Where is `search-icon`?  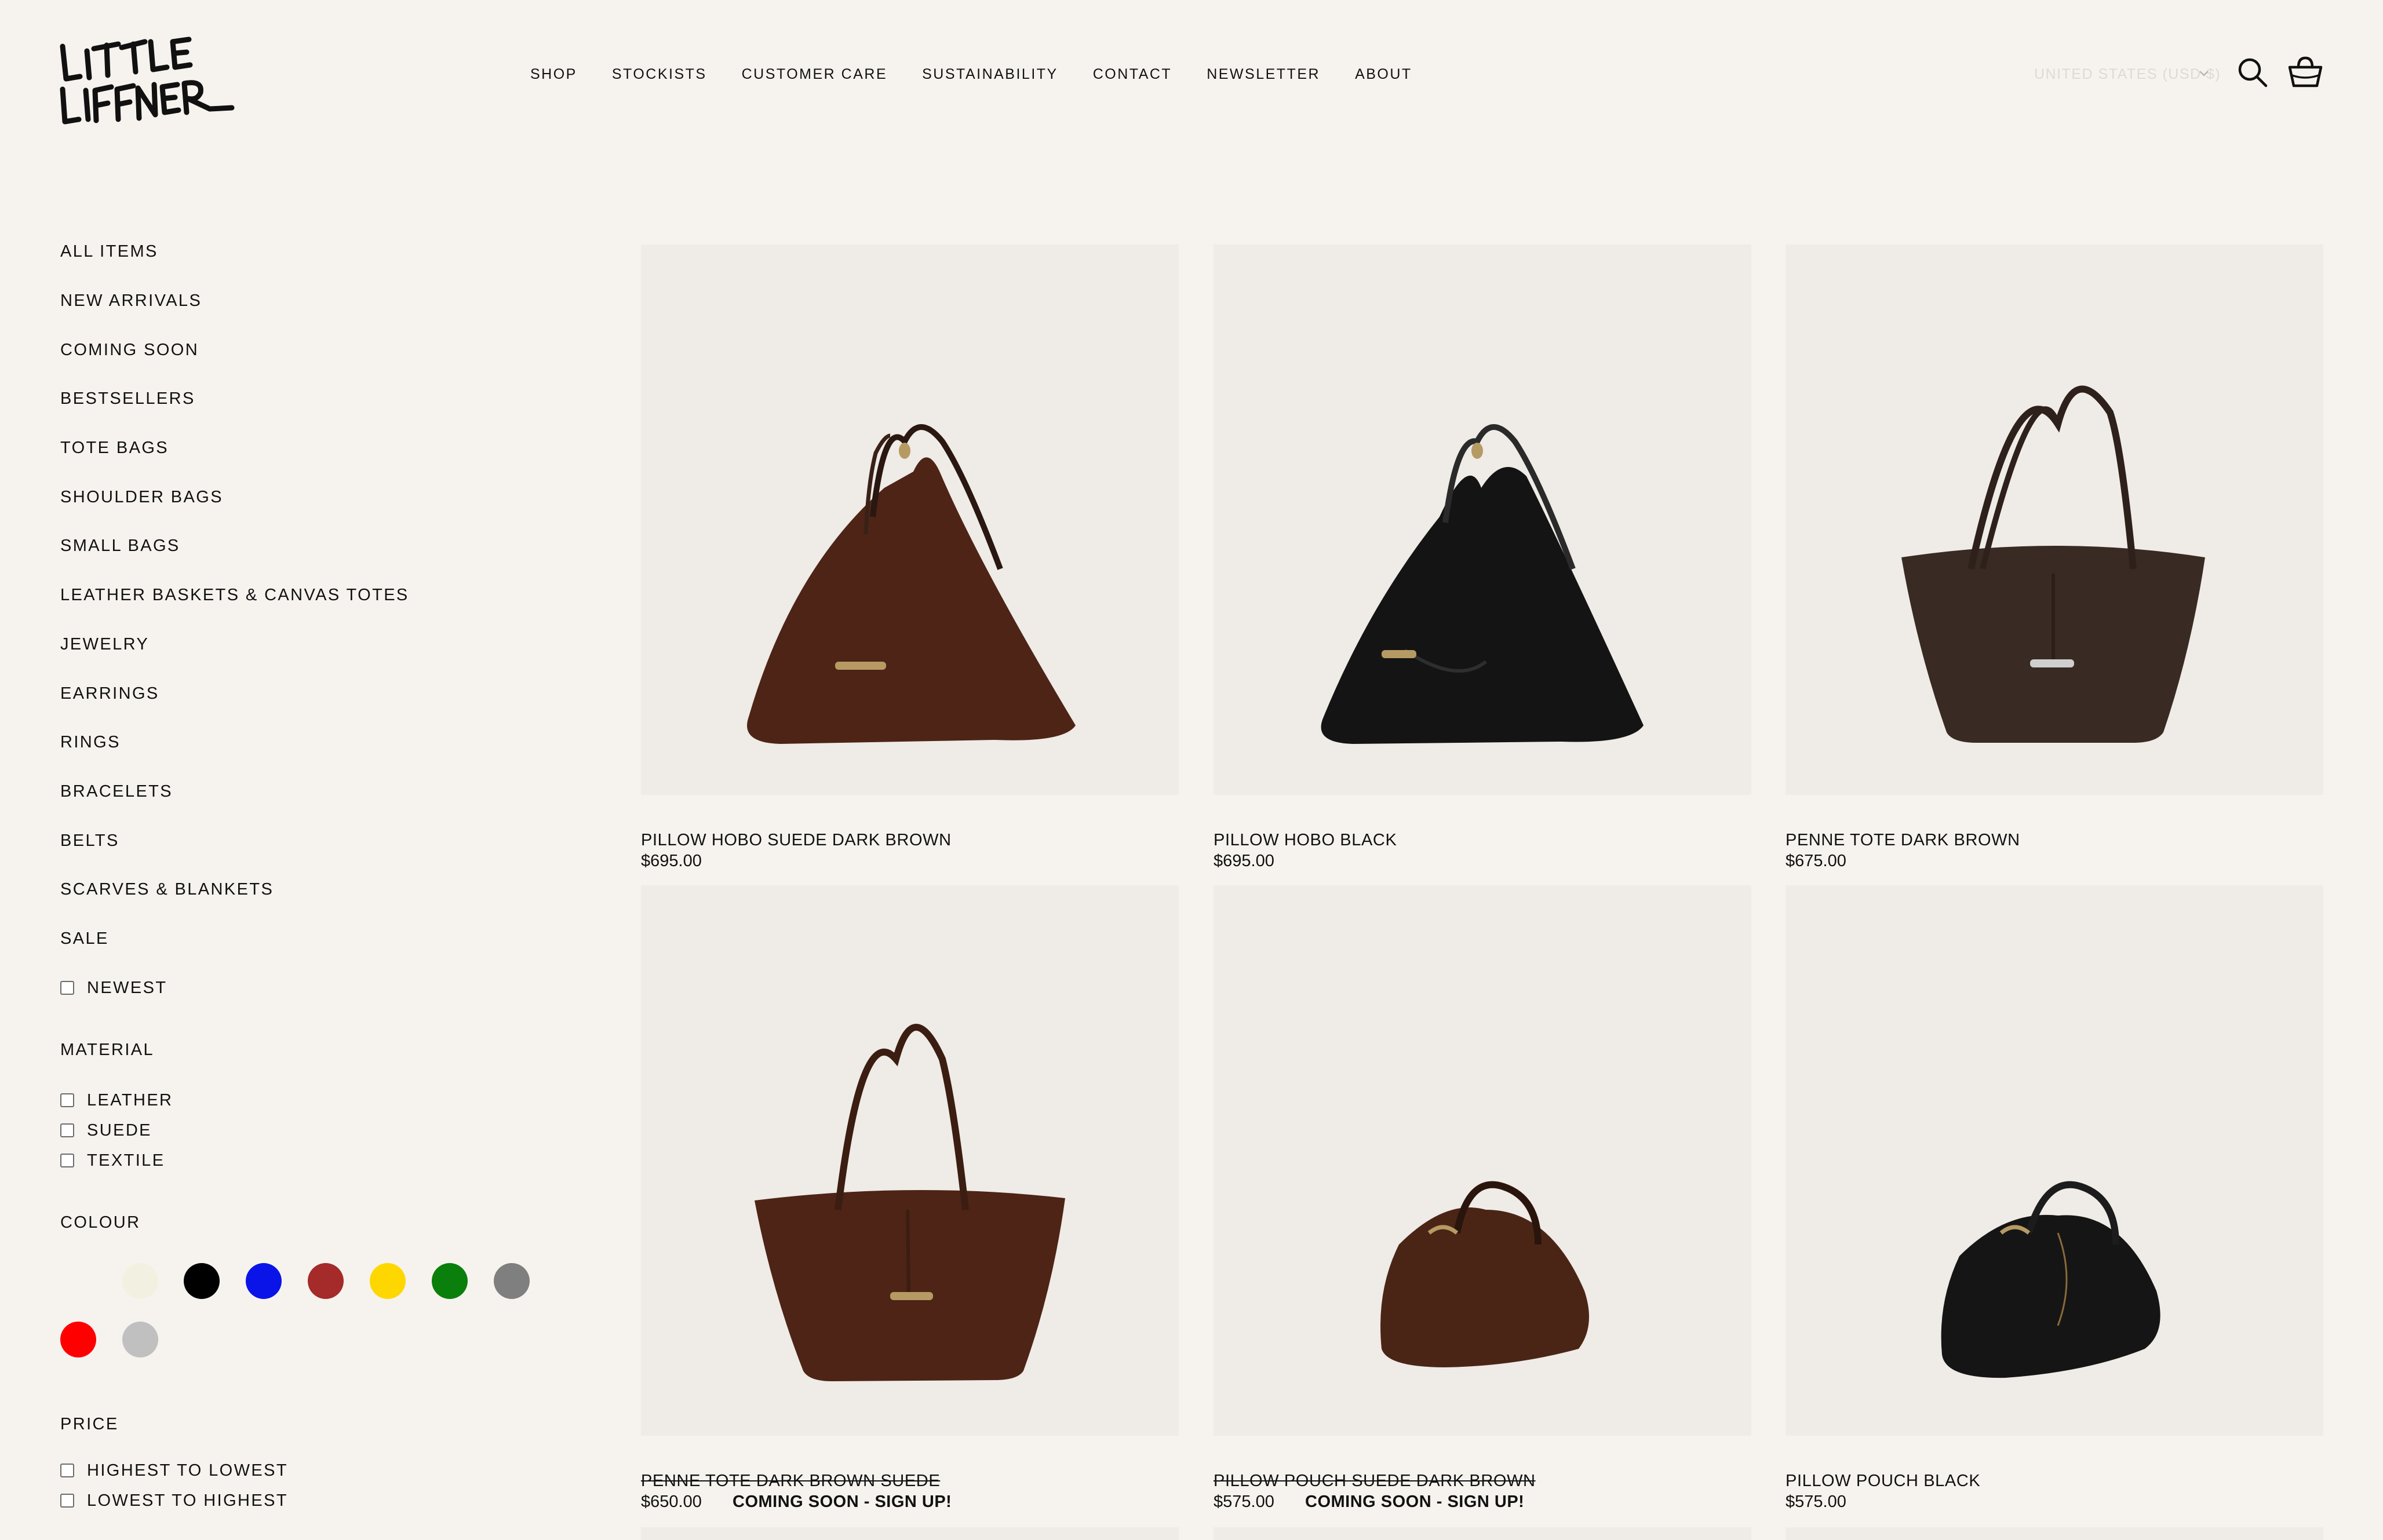
search-icon is located at coordinates (2253, 72).